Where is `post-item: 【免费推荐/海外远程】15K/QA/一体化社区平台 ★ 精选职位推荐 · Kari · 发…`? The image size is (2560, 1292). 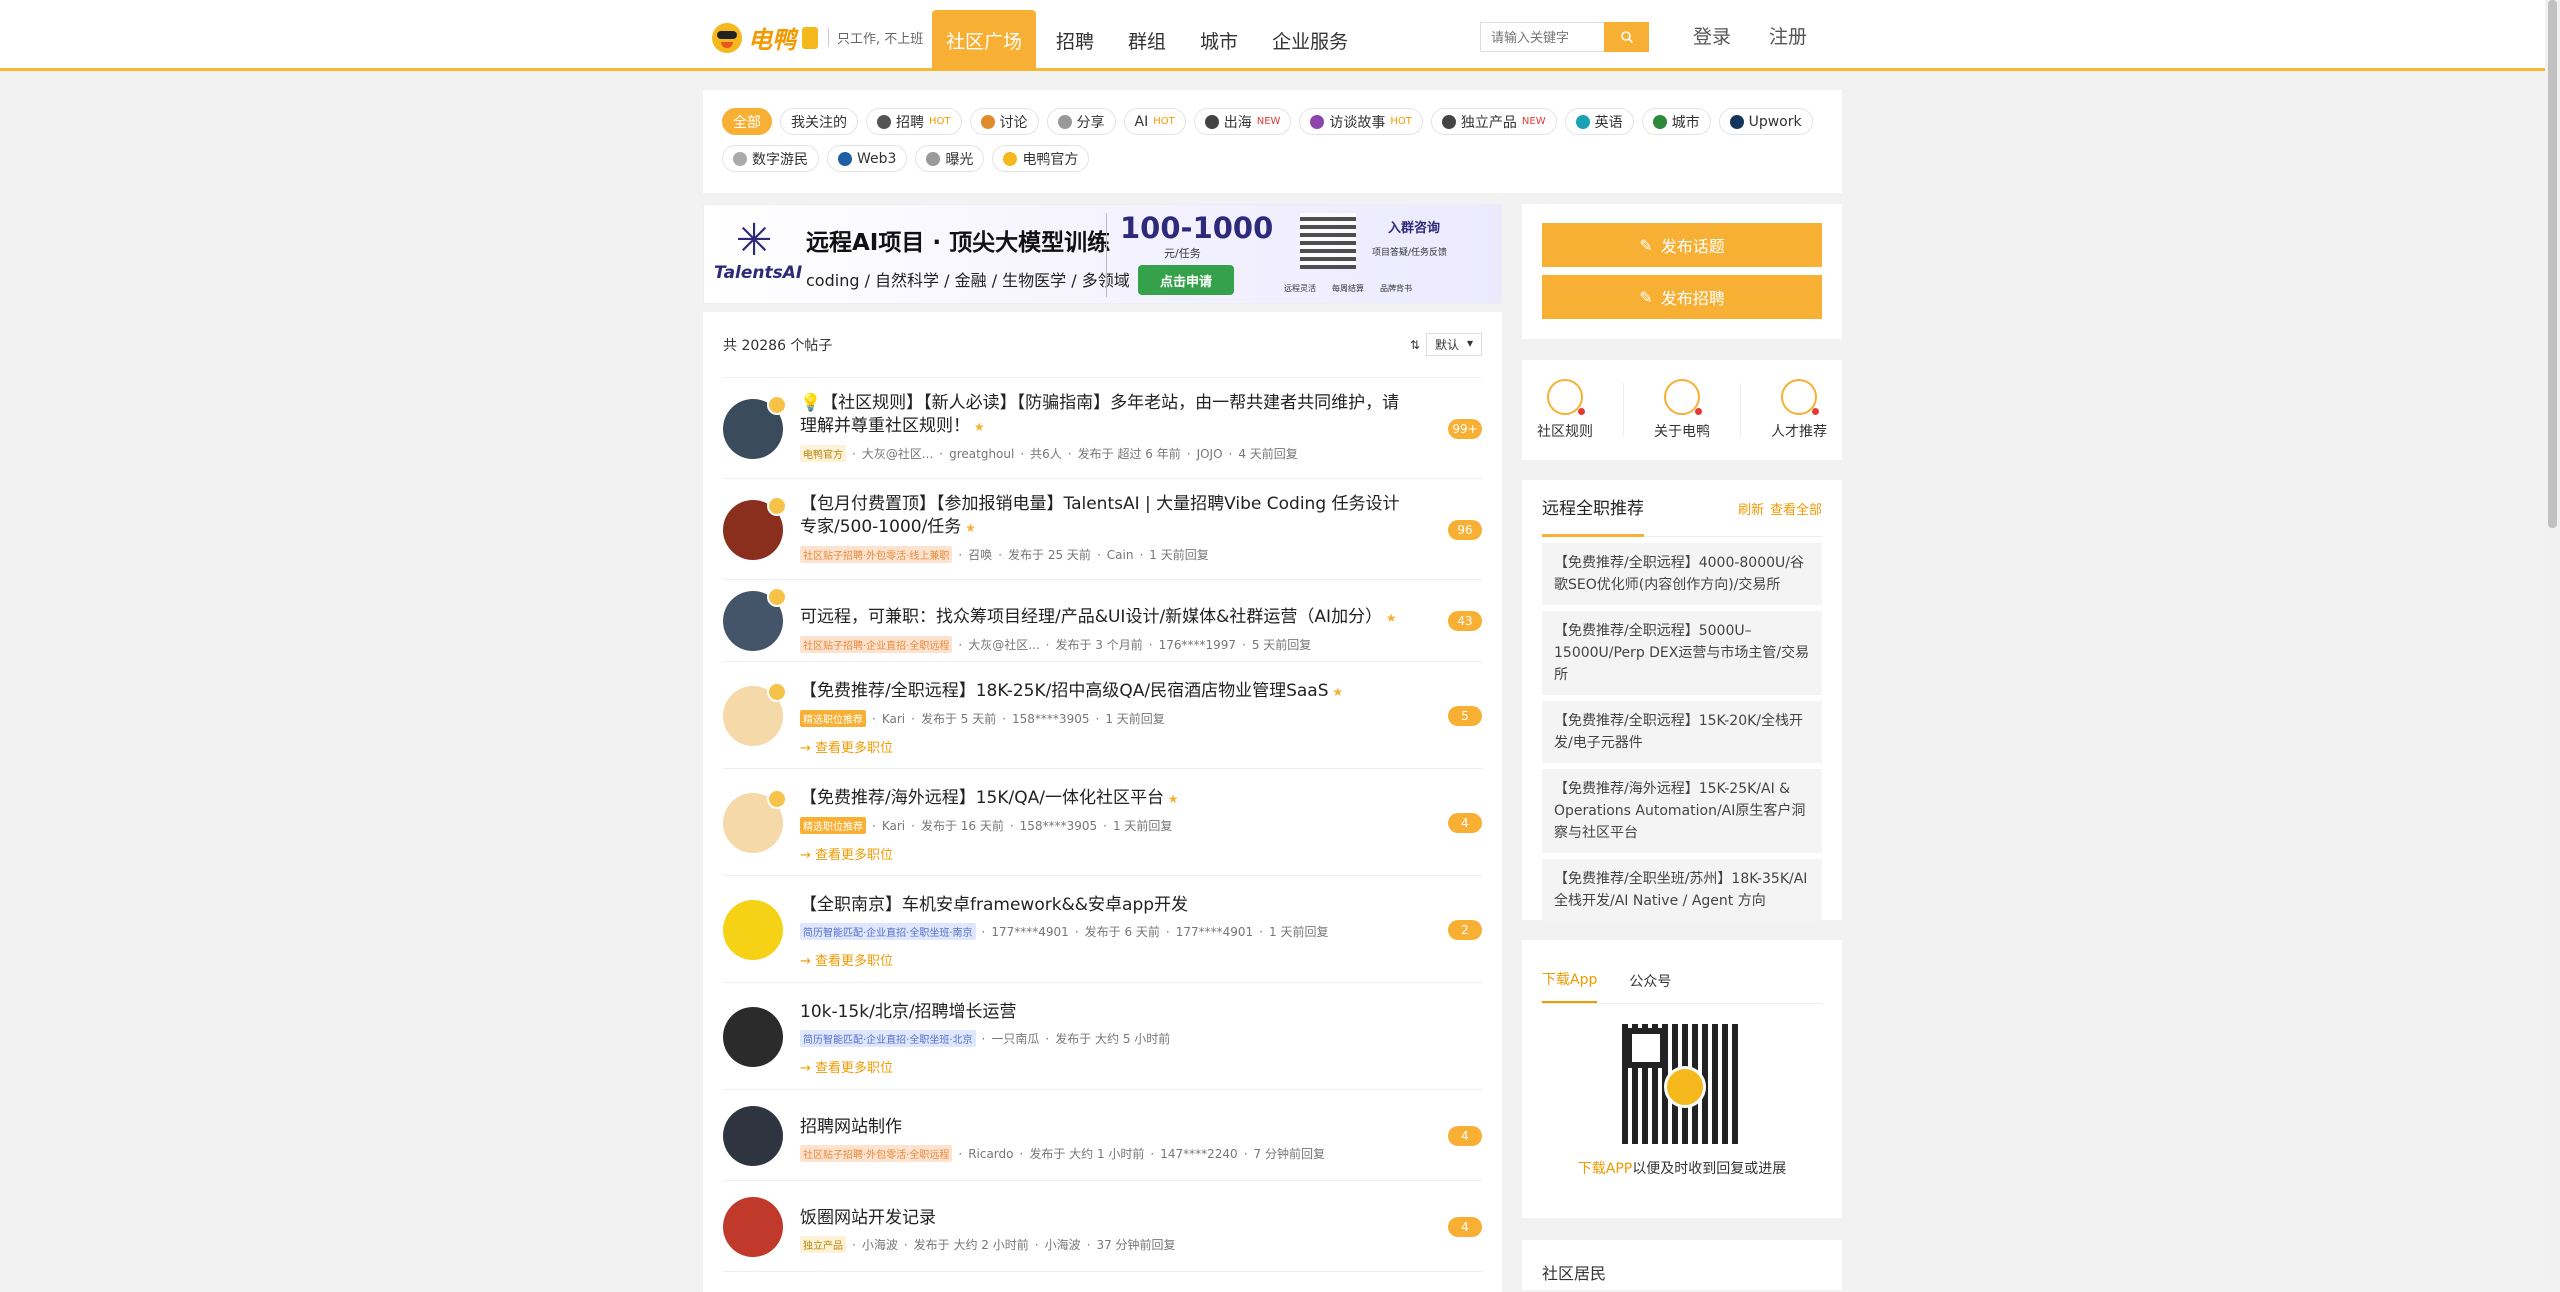 post-item: 【免费推荐/海外远程】15K/QA/一体化社区平台 ★ 精选职位推荐 · Kari · 发… is located at coordinates (1102, 822).